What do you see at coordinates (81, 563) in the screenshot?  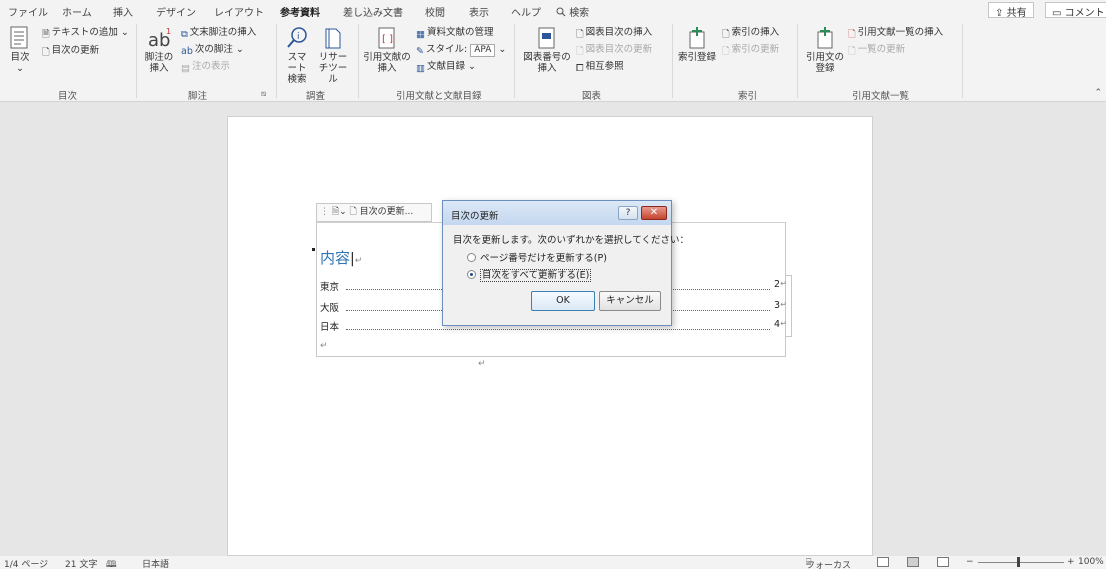 I see `word-count: 21 文字` at bounding box center [81, 563].